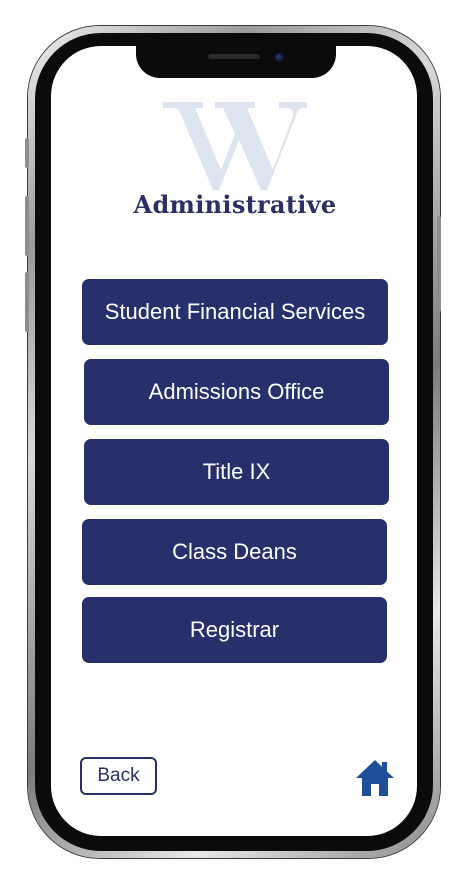  What do you see at coordinates (235, 312) in the screenshot?
I see `student-financial-services-button: Student Financial Services` at bounding box center [235, 312].